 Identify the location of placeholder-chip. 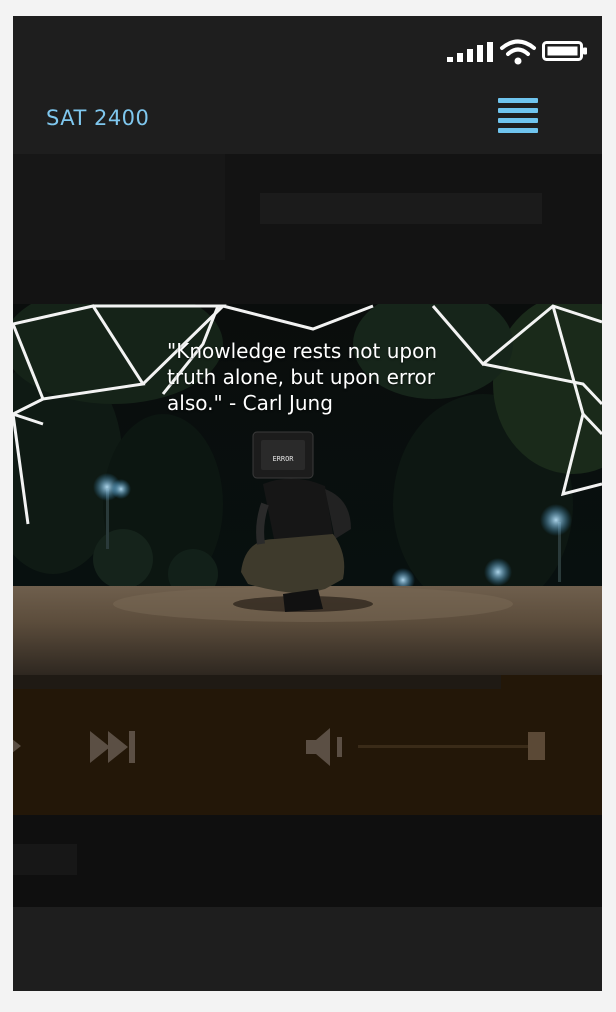
(45, 859).